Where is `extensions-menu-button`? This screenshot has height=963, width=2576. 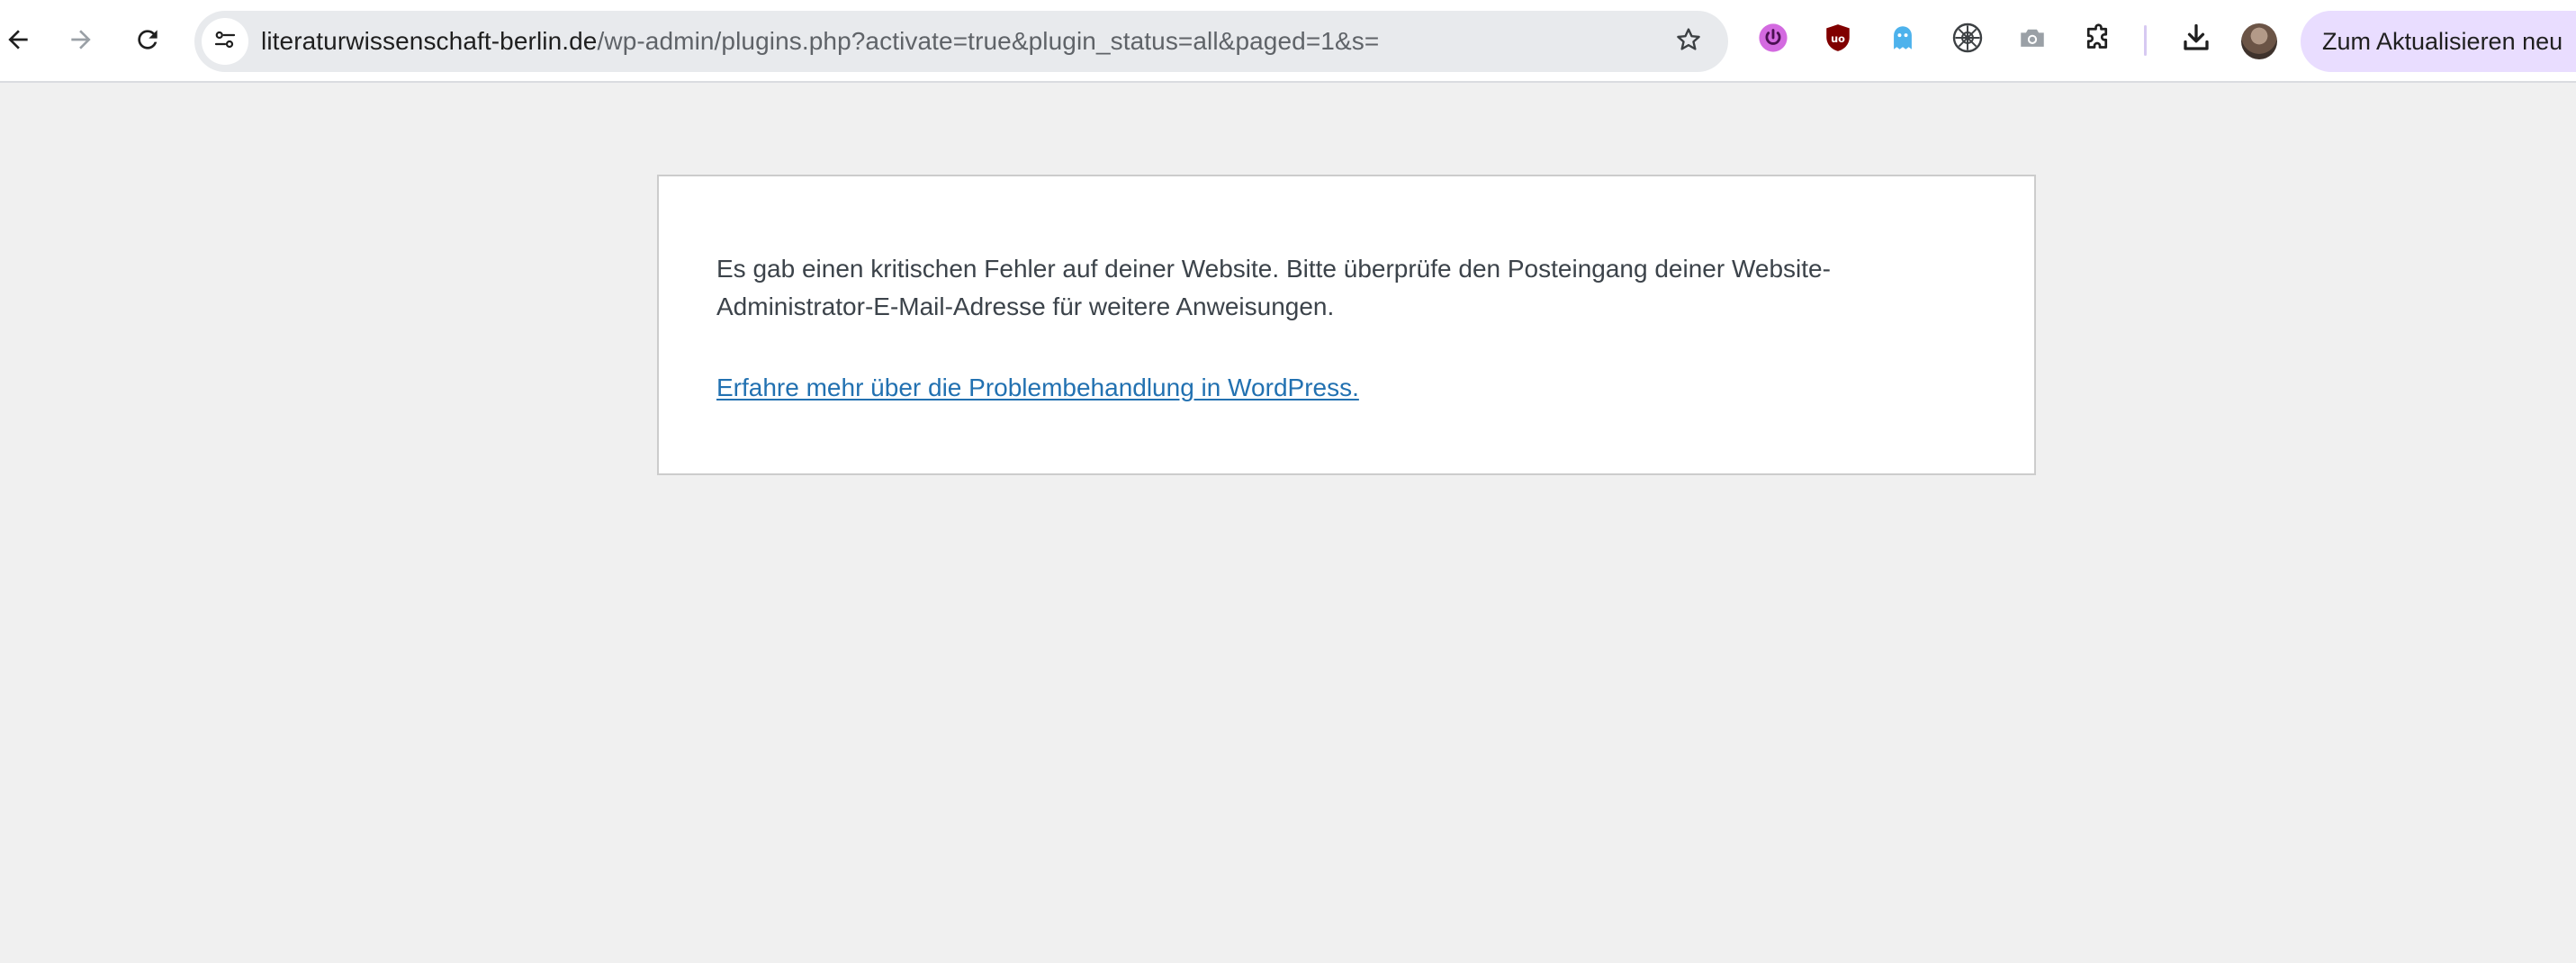 extensions-menu-button is located at coordinates (2097, 40).